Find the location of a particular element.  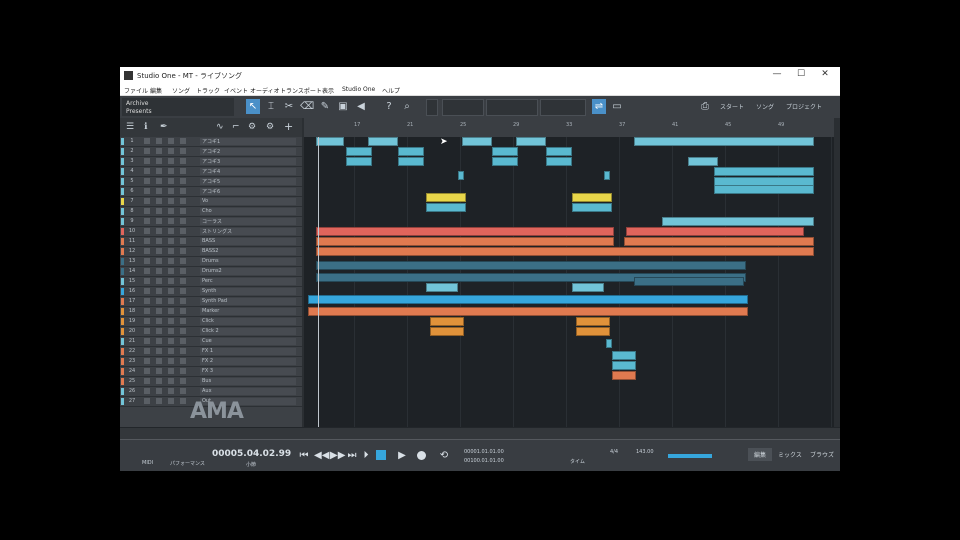

wrench-icon: ✒ is located at coordinates (164, 127).